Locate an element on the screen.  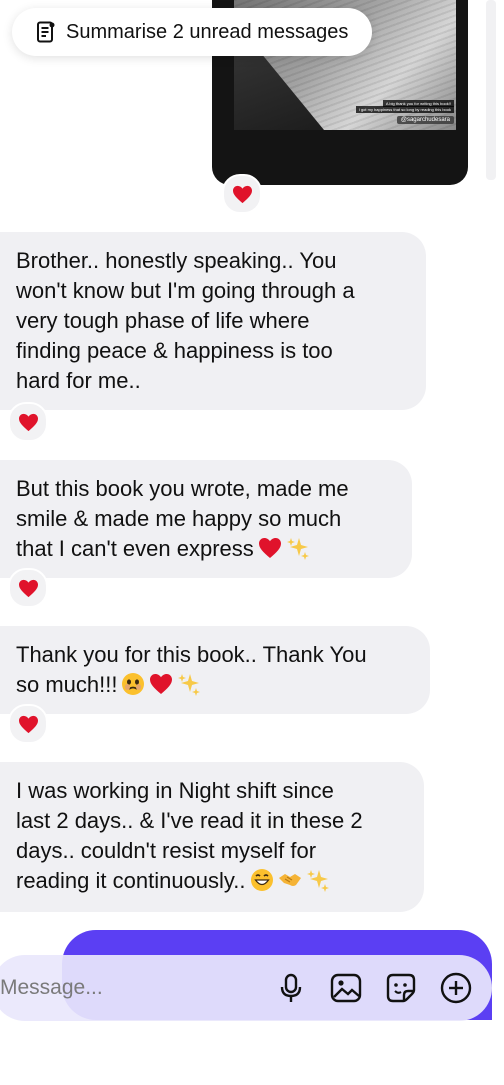
microphone-icon is located at coordinates (291, 987).